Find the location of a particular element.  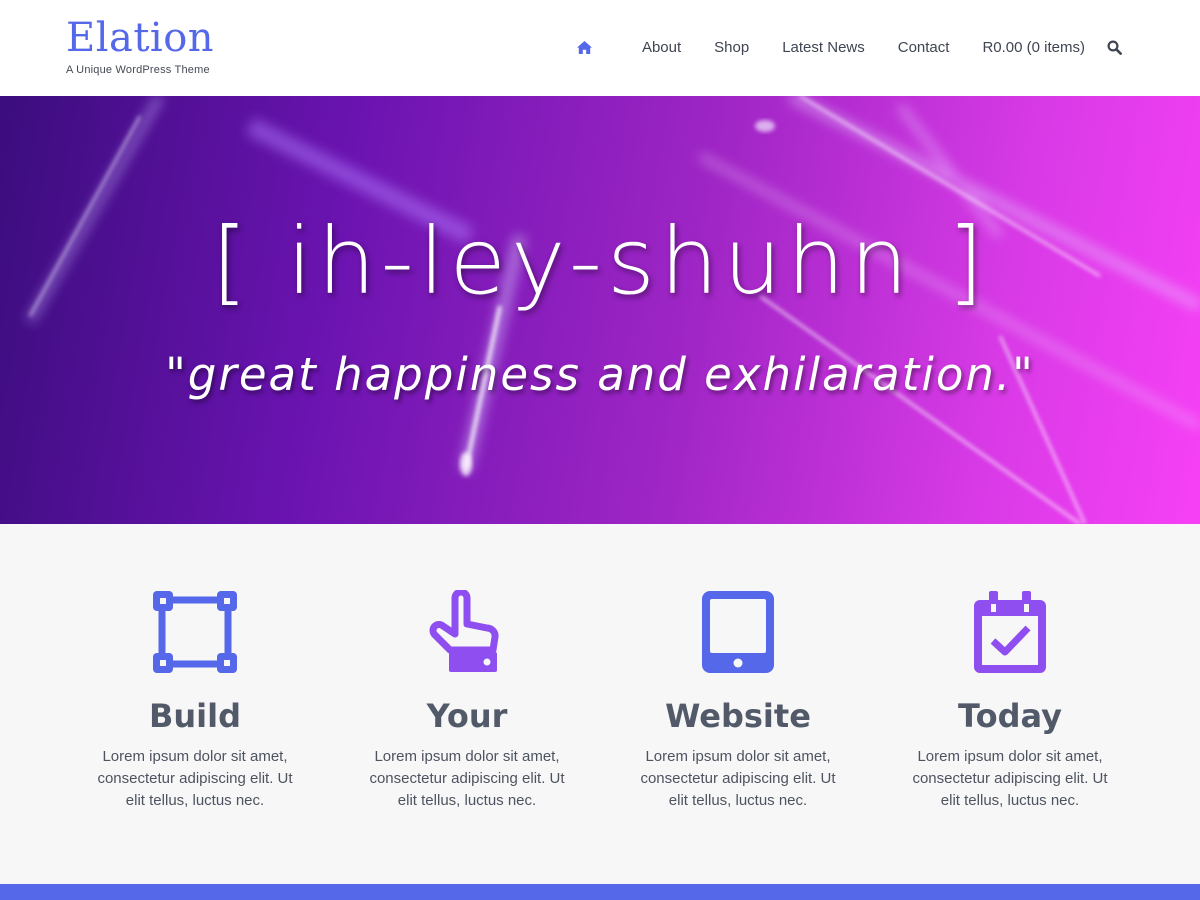

feature-title: Your is located at coordinates (467, 716).